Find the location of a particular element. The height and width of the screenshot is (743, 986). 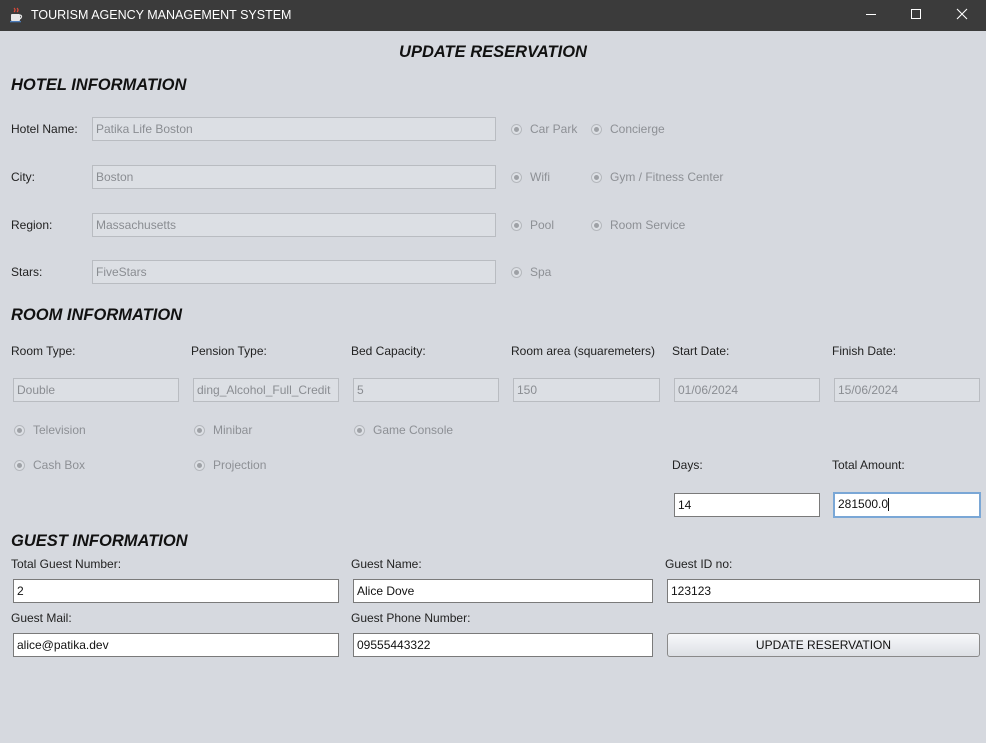

minimize-button is located at coordinates (871, 15).